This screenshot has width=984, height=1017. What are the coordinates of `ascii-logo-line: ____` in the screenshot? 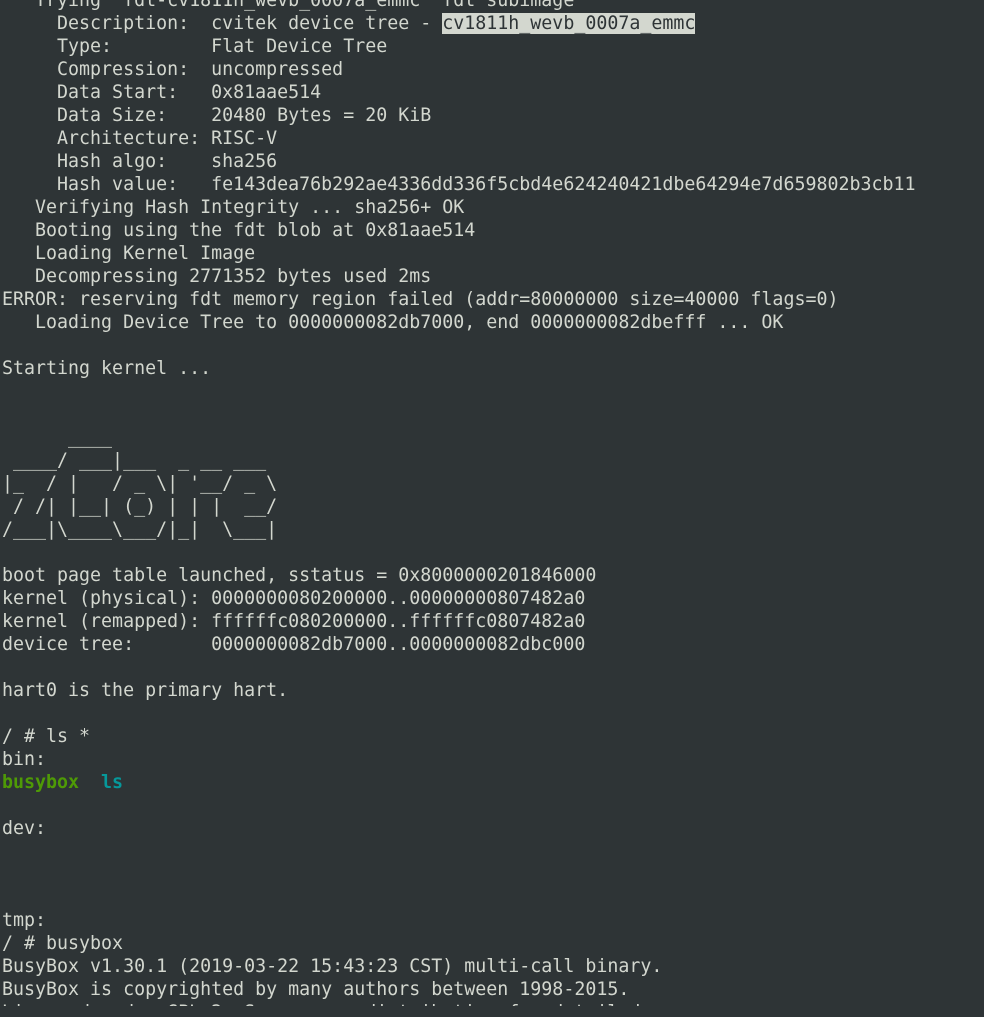 It's located at (57, 437).